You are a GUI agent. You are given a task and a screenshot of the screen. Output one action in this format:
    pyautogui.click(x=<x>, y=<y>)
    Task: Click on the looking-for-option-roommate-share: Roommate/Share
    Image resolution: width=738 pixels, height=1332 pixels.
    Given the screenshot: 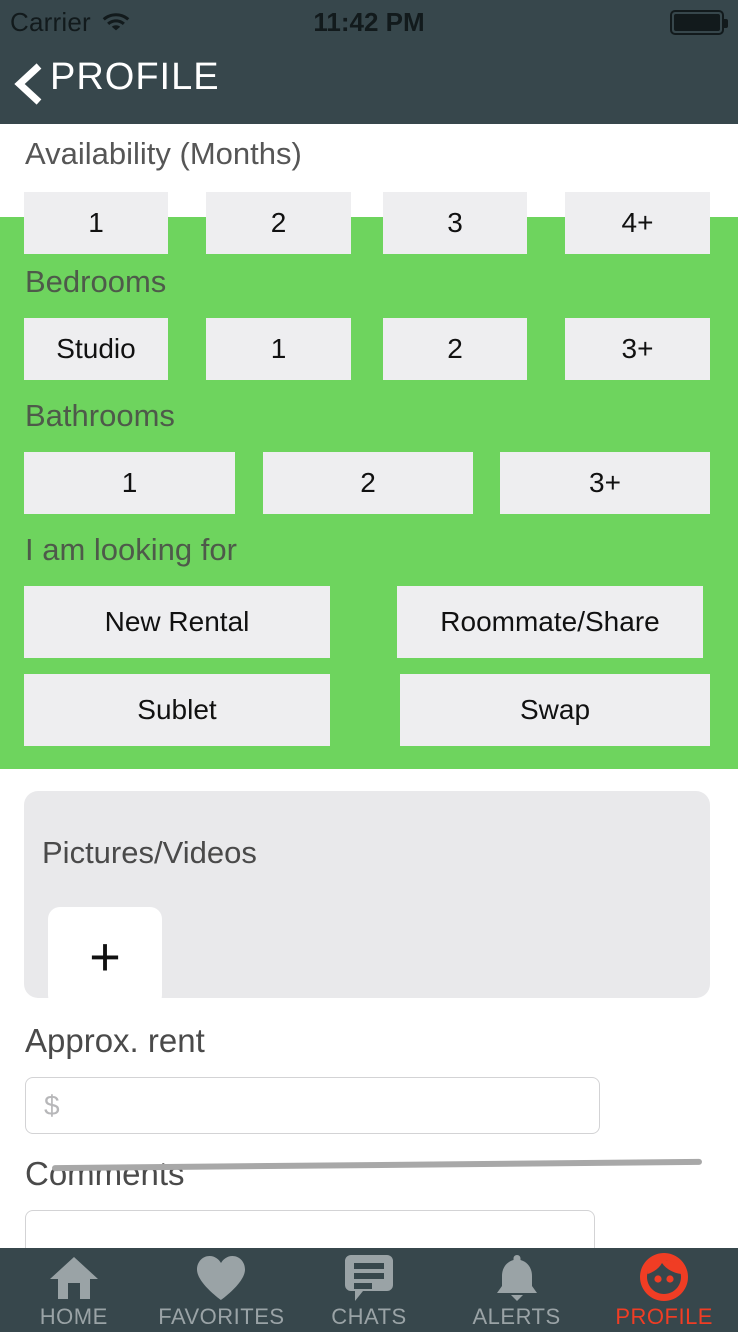 What is the action you would take?
    pyautogui.click(x=550, y=622)
    